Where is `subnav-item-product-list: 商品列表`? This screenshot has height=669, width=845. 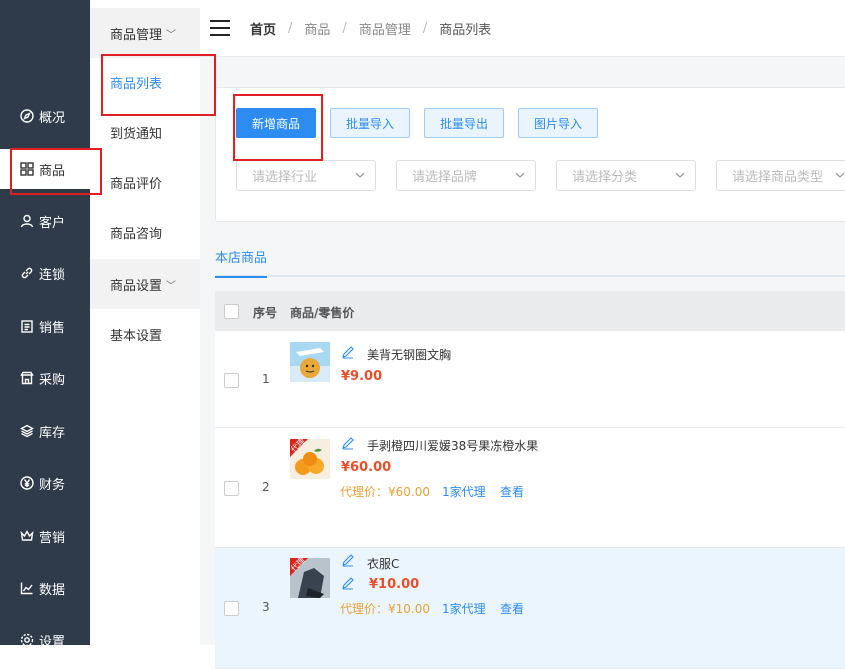 subnav-item-product-list: 商品列表 is located at coordinates (145, 82).